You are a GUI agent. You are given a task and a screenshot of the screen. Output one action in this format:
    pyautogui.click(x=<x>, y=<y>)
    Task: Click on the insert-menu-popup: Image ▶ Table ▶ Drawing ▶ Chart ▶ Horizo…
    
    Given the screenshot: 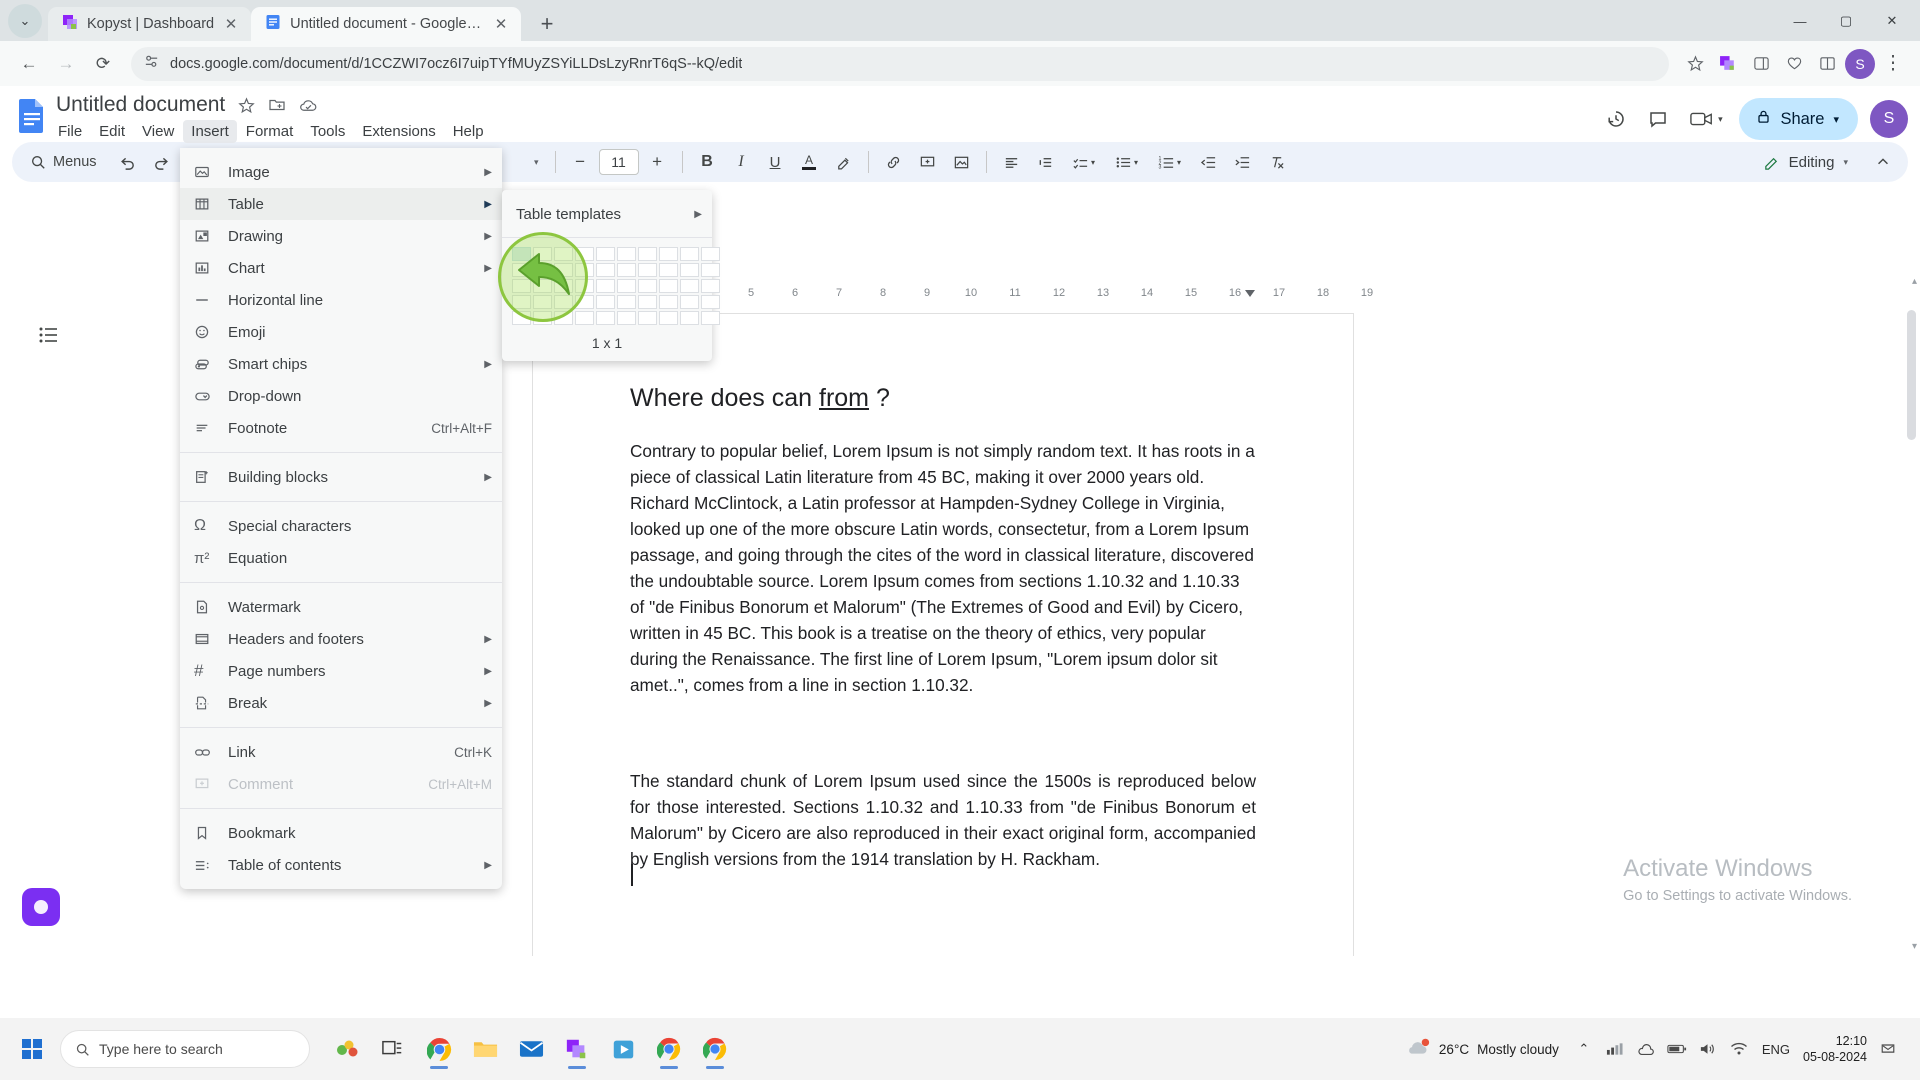 What is the action you would take?
    pyautogui.click(x=341, y=518)
    